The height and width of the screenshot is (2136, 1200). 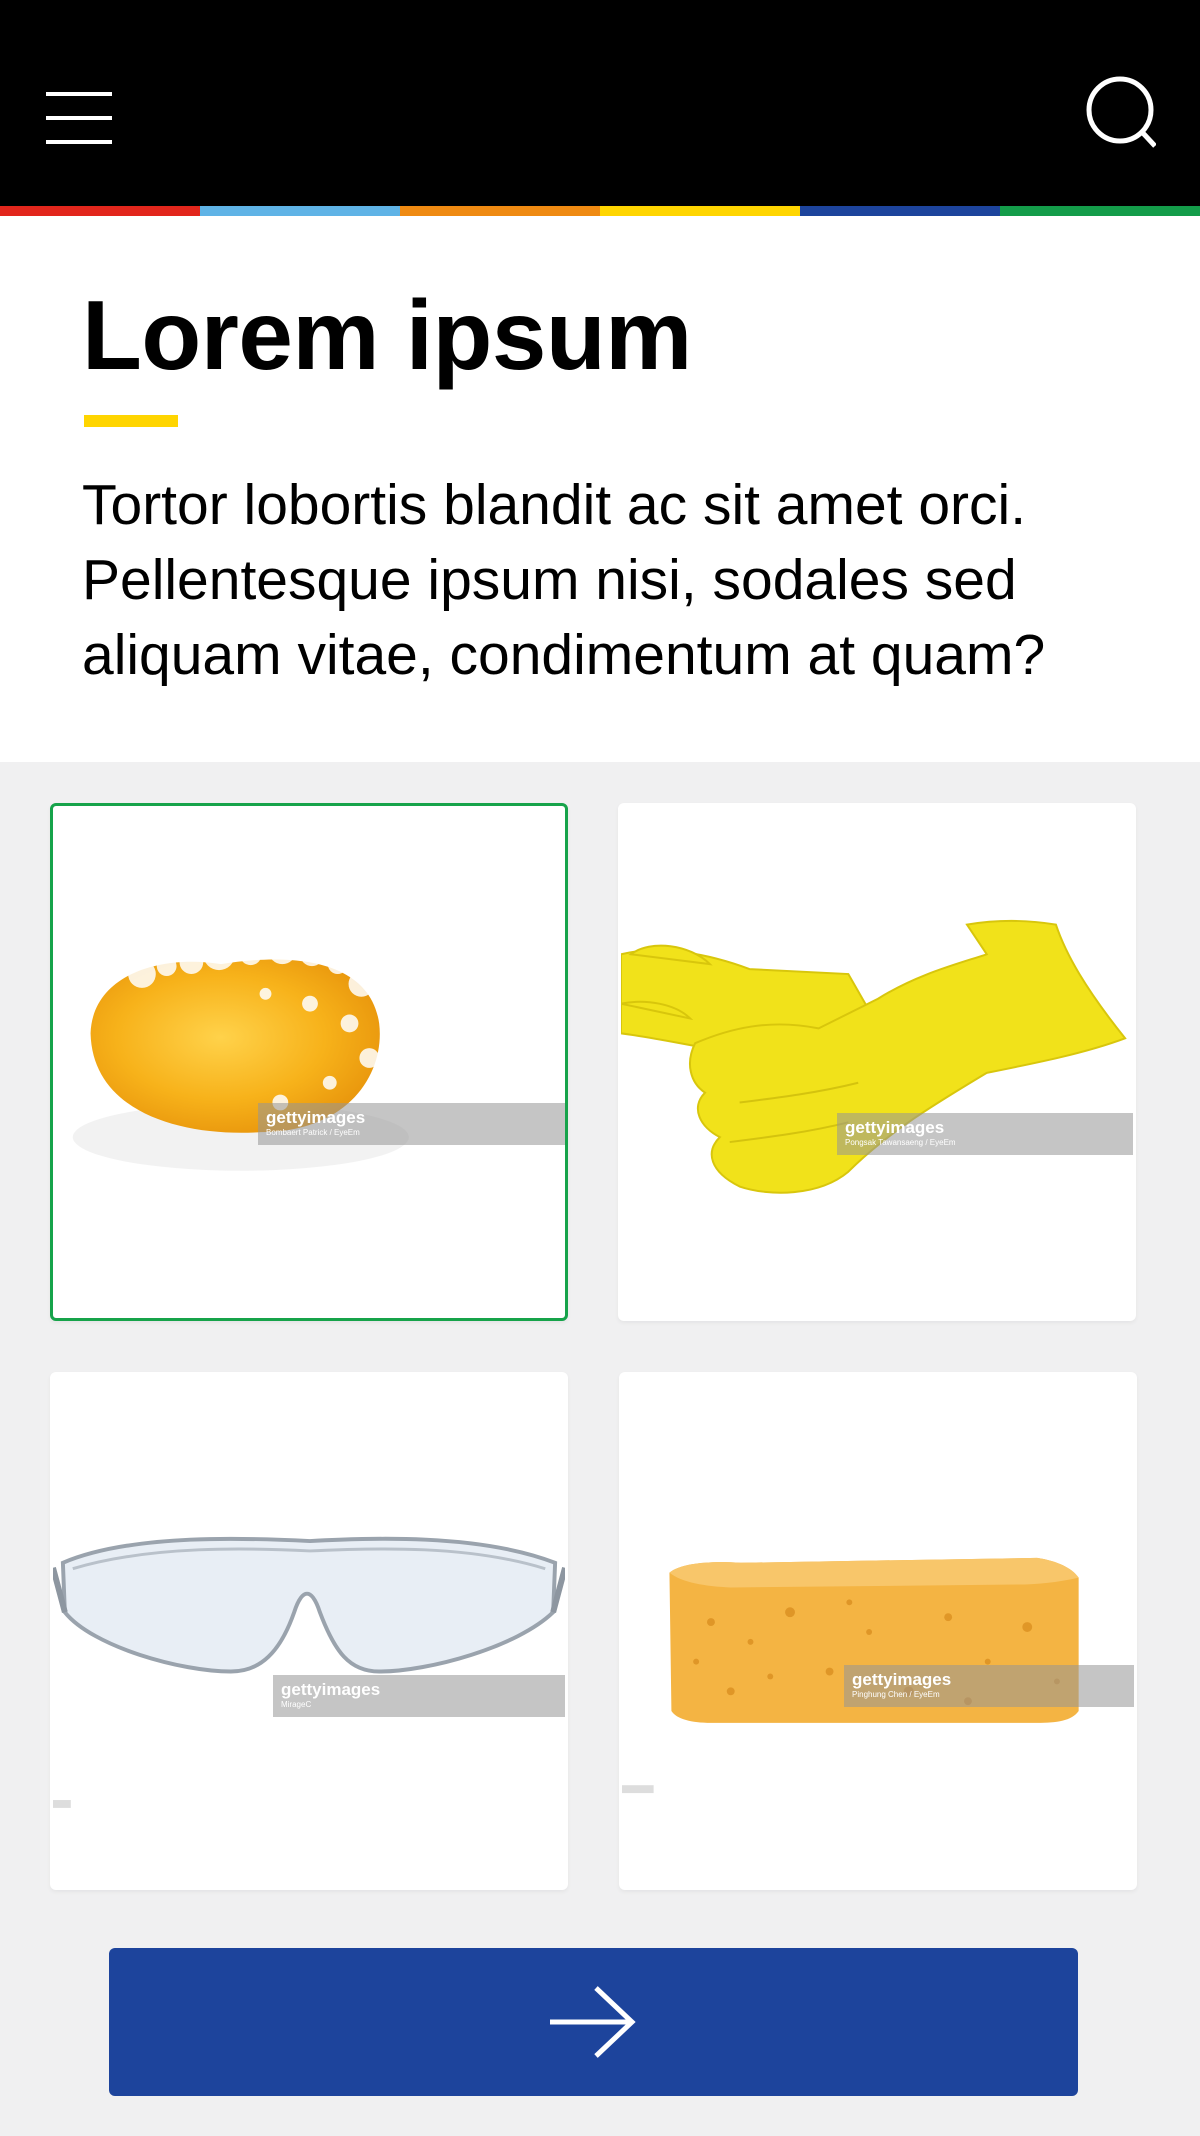 What do you see at coordinates (296, 1704) in the screenshot?
I see `watermark-credit: MirageC` at bounding box center [296, 1704].